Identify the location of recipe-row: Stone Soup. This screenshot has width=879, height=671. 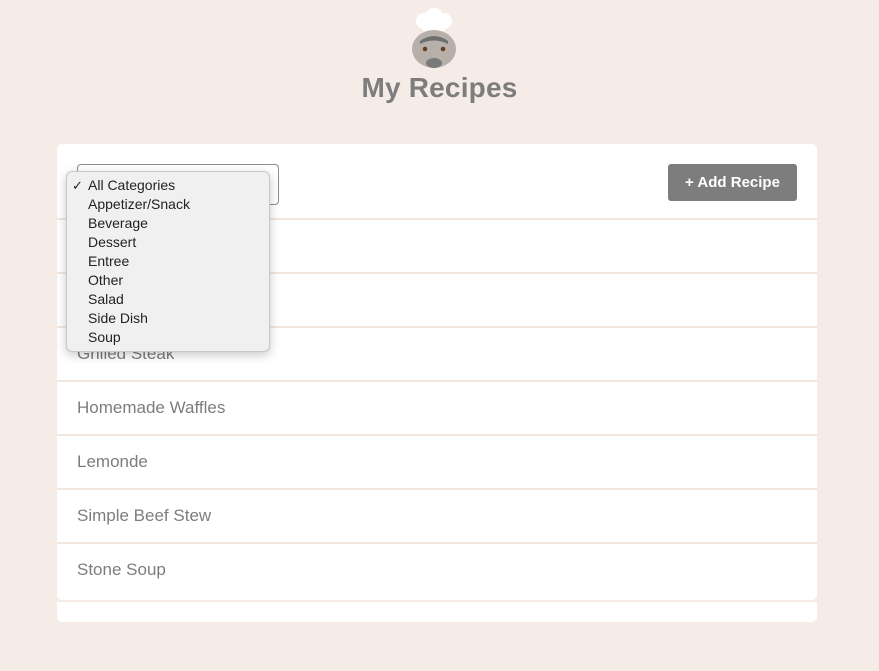
(437, 571).